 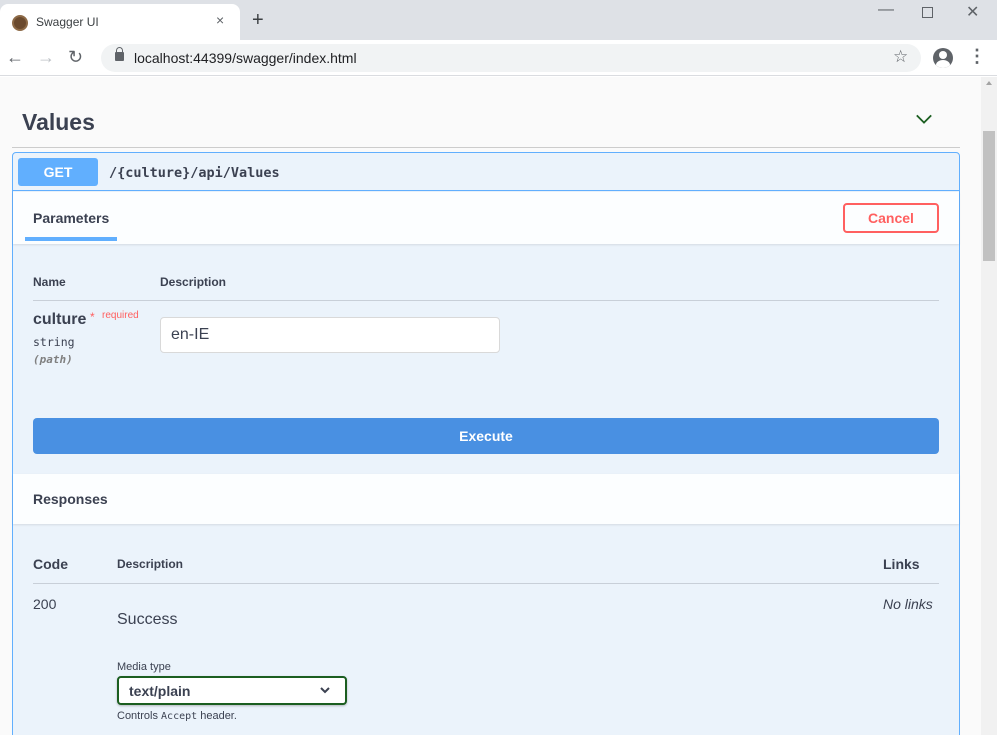 What do you see at coordinates (120, 315) in the screenshot?
I see `required-label: required` at bounding box center [120, 315].